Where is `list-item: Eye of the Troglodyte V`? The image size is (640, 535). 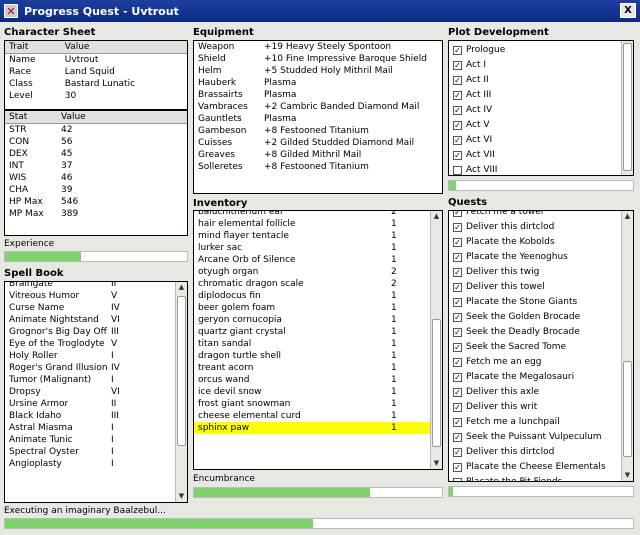 list-item: Eye of the Troglodyte V is located at coordinates (96, 344).